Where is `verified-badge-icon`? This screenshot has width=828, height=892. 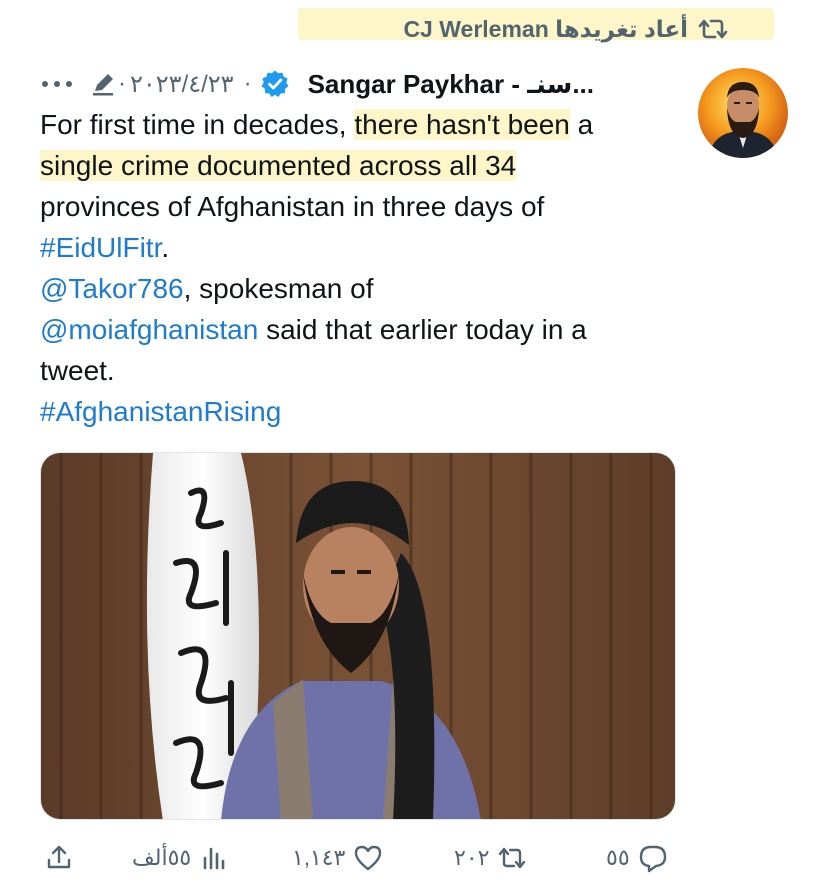
verified-badge-icon is located at coordinates (275, 84).